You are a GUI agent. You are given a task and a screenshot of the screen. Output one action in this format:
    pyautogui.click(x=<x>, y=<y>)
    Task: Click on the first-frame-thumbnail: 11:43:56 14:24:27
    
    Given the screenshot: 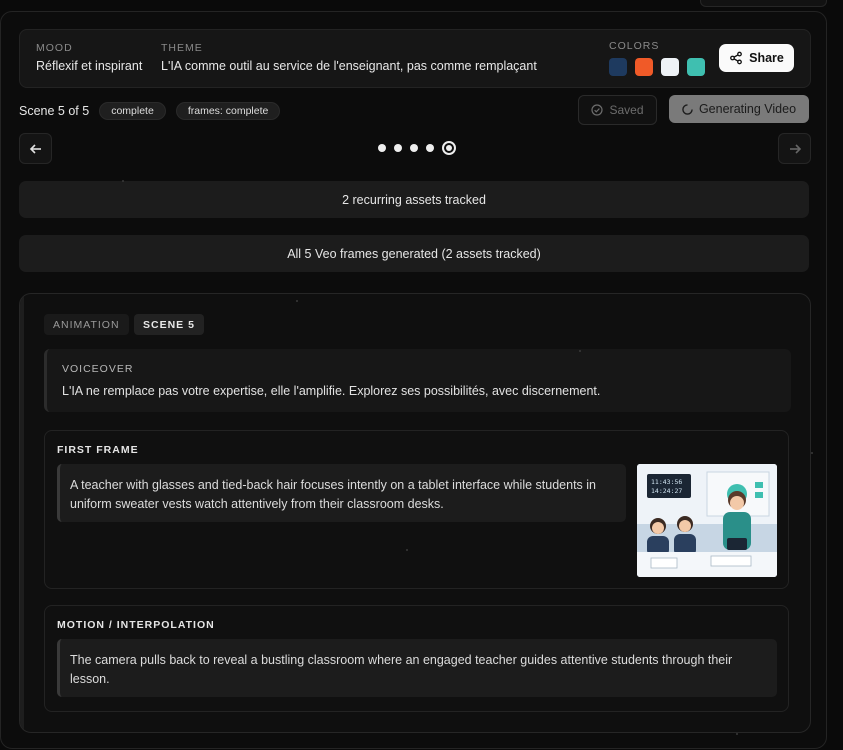 What is the action you would take?
    pyautogui.click(x=707, y=520)
    